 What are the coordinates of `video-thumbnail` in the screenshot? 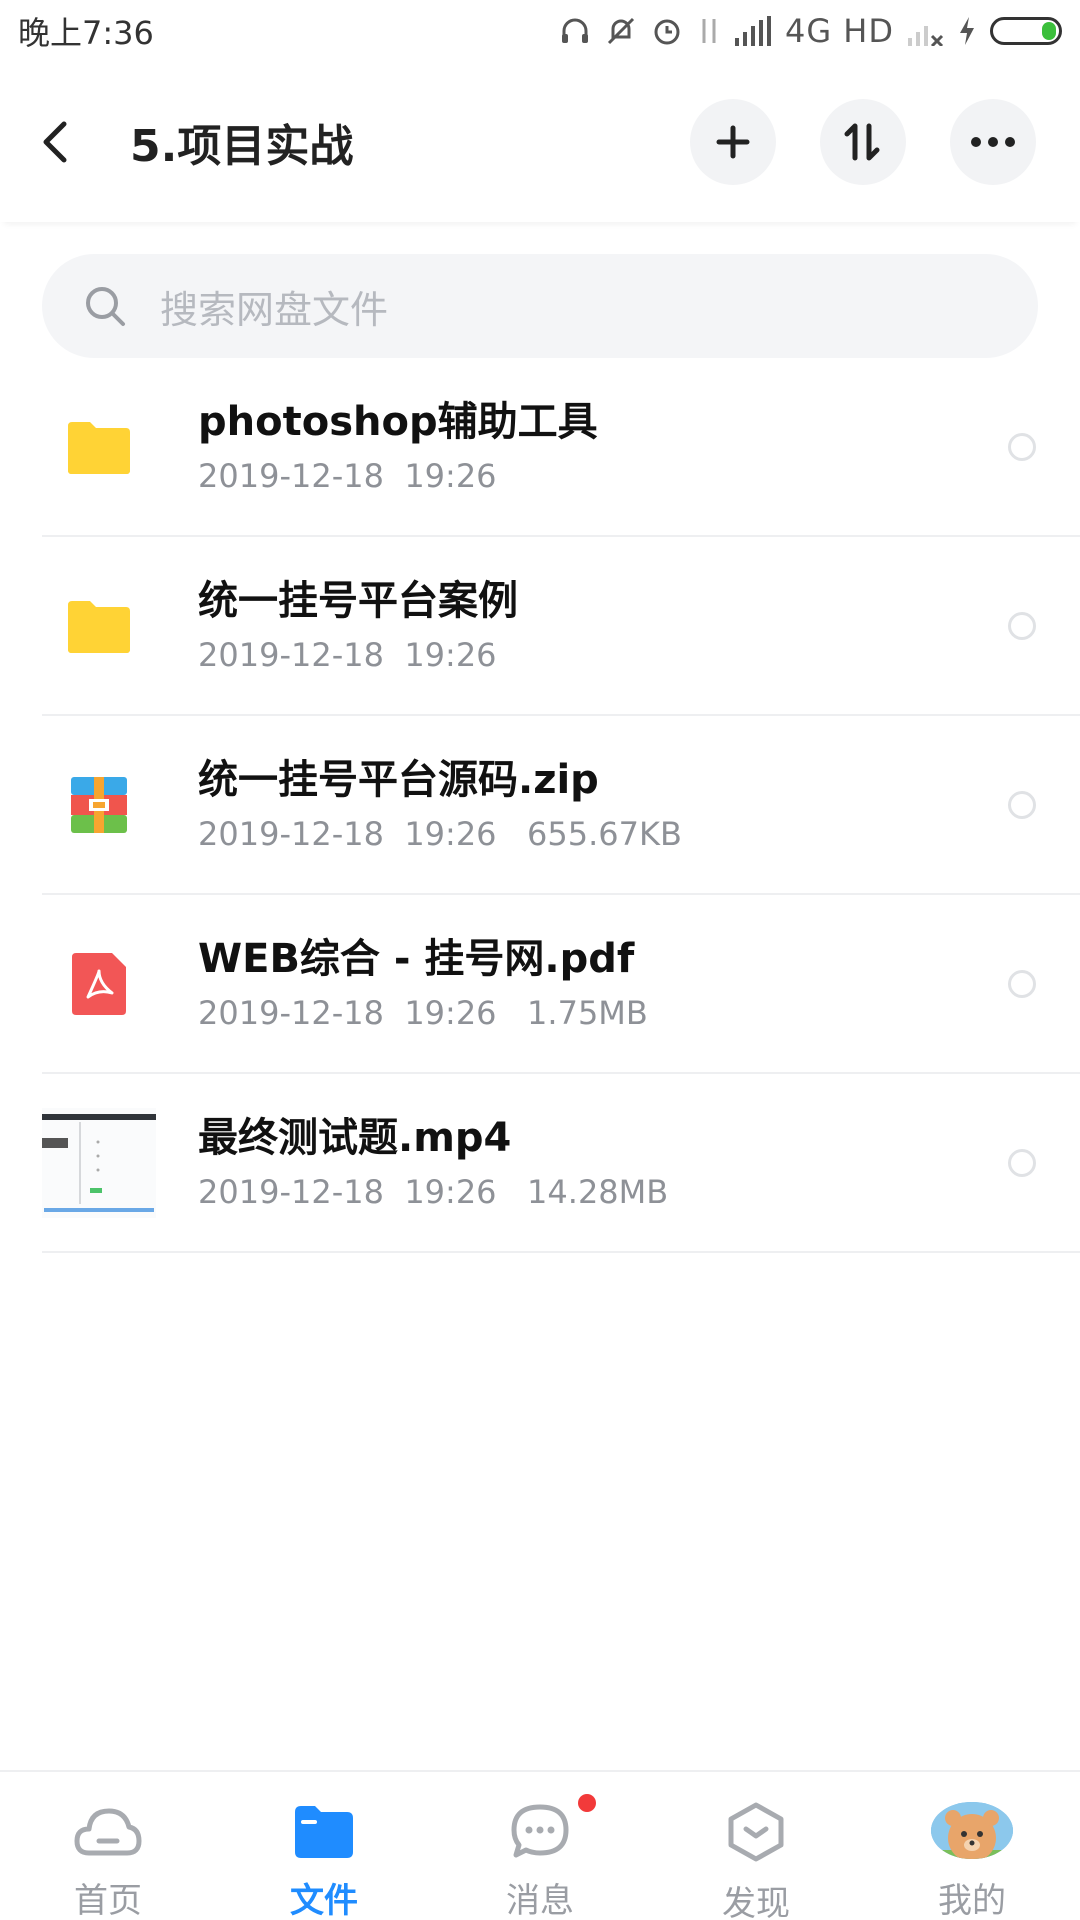 It's located at (99, 1163).